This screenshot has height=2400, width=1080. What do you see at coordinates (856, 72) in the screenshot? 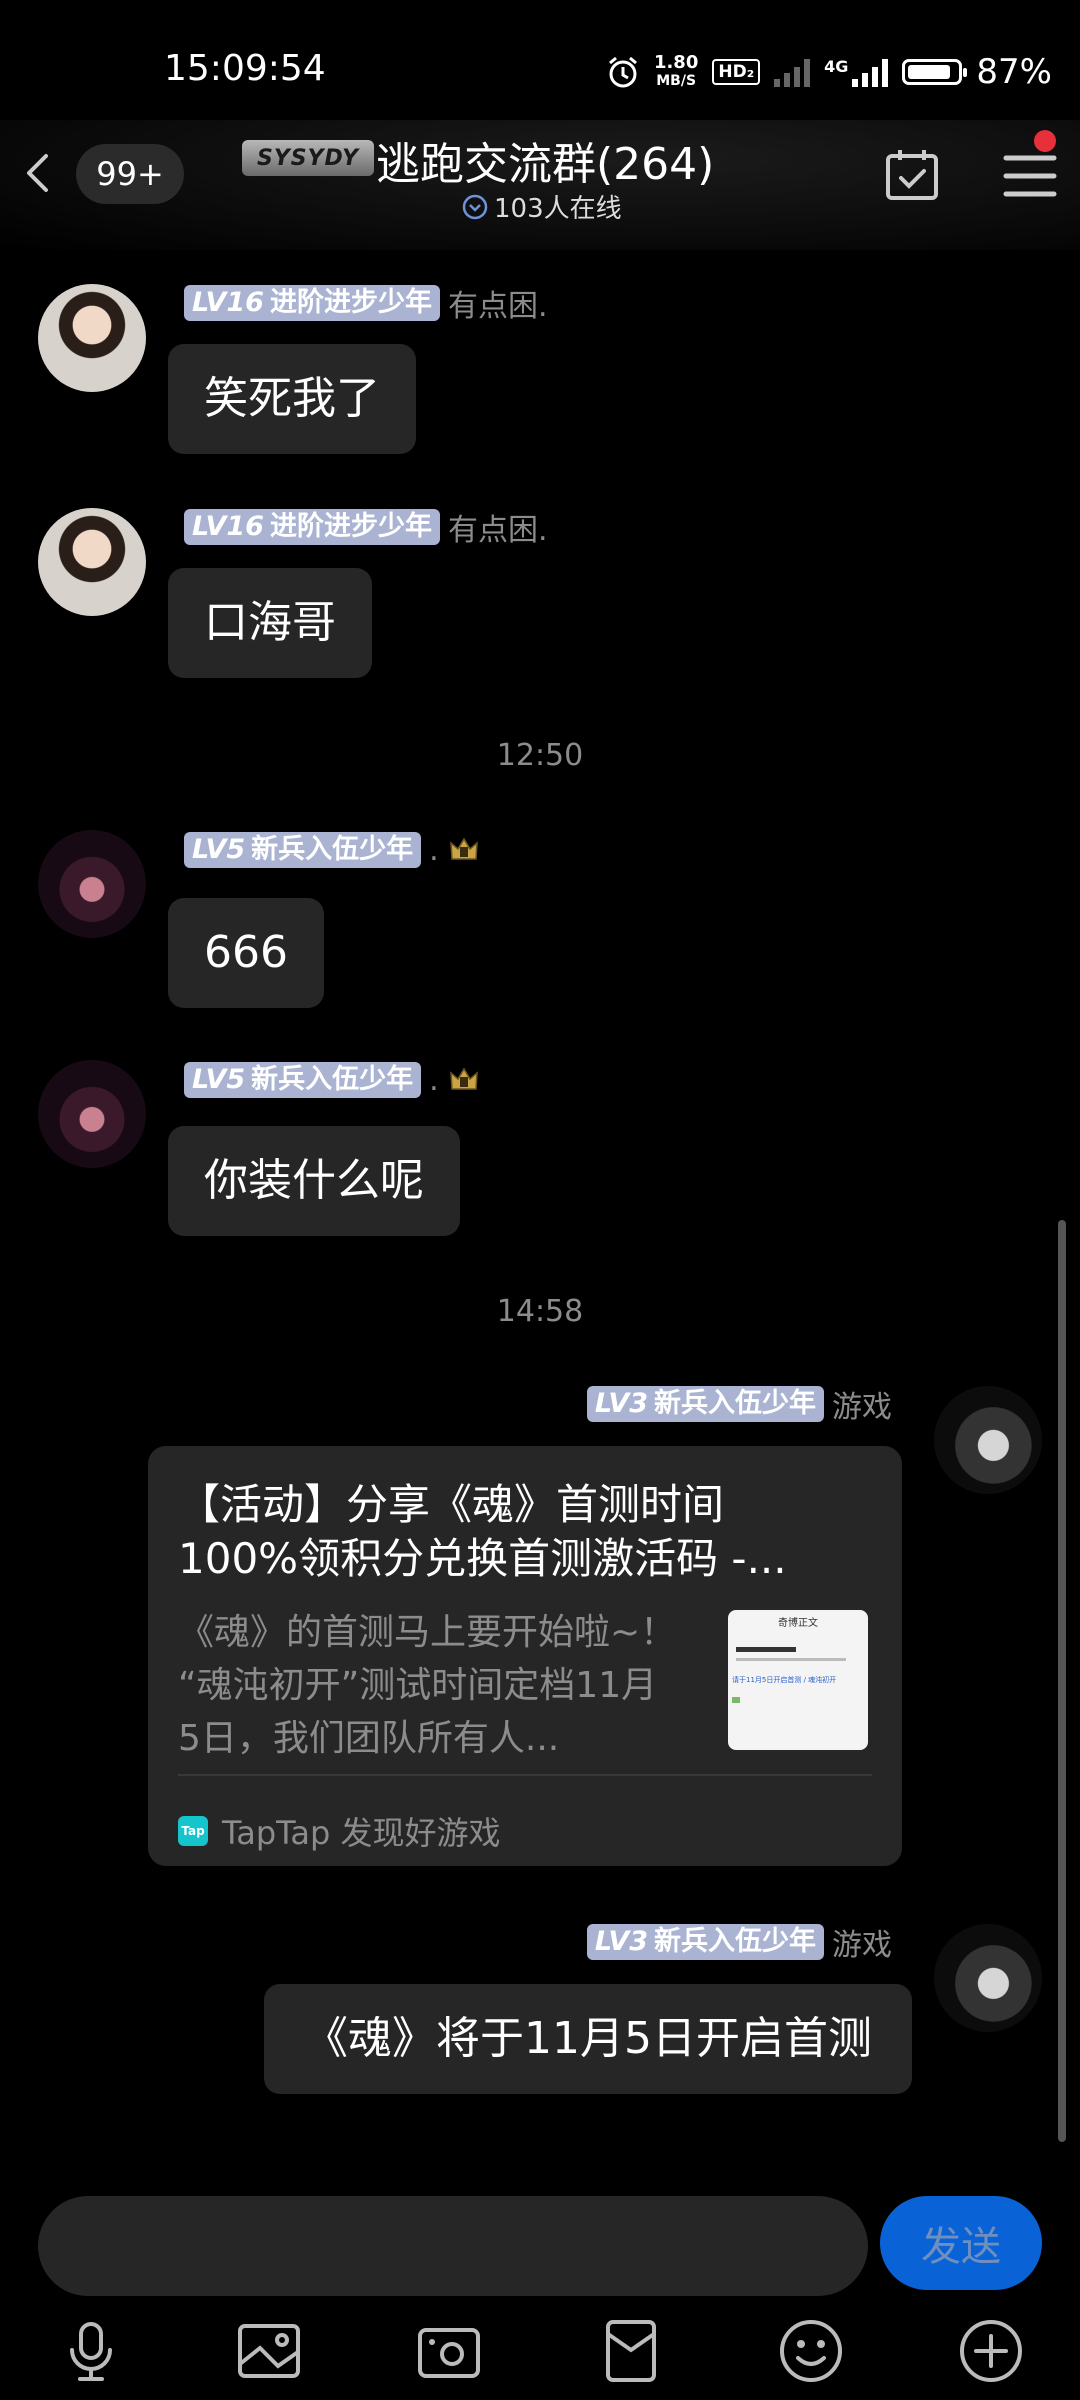
I see `signal-sim2-icon: 4G` at bounding box center [856, 72].